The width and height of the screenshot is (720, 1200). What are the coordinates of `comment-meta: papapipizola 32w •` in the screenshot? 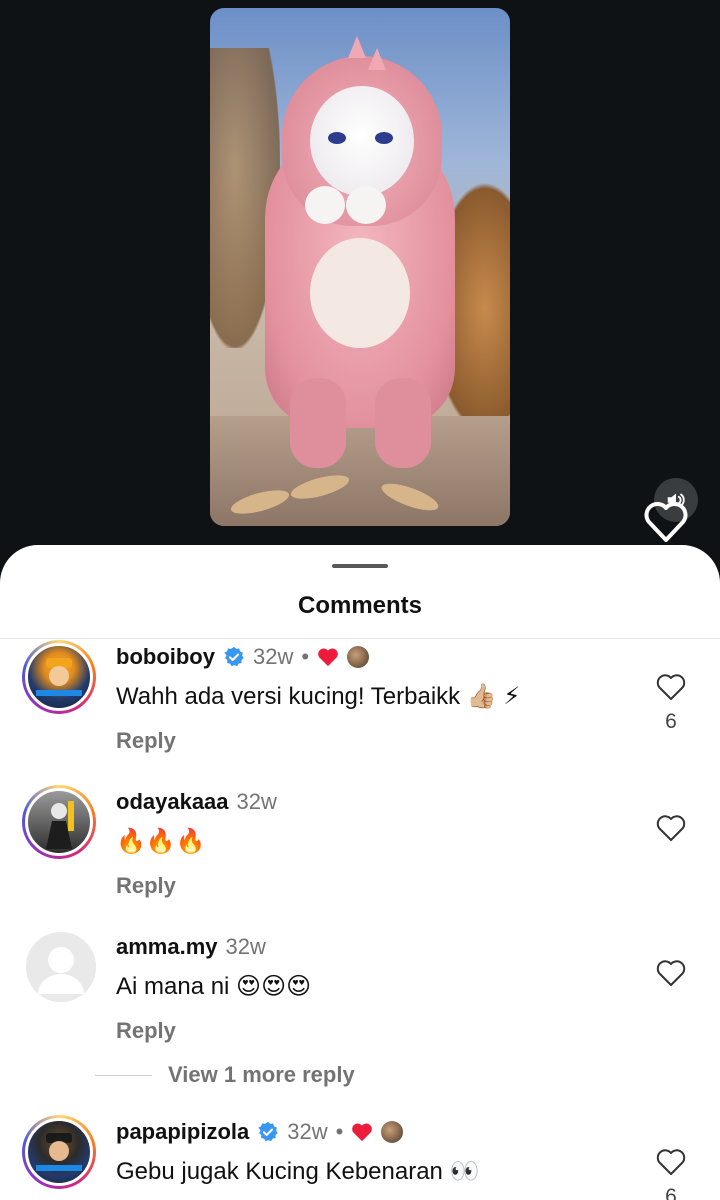 It's located at (260, 1132).